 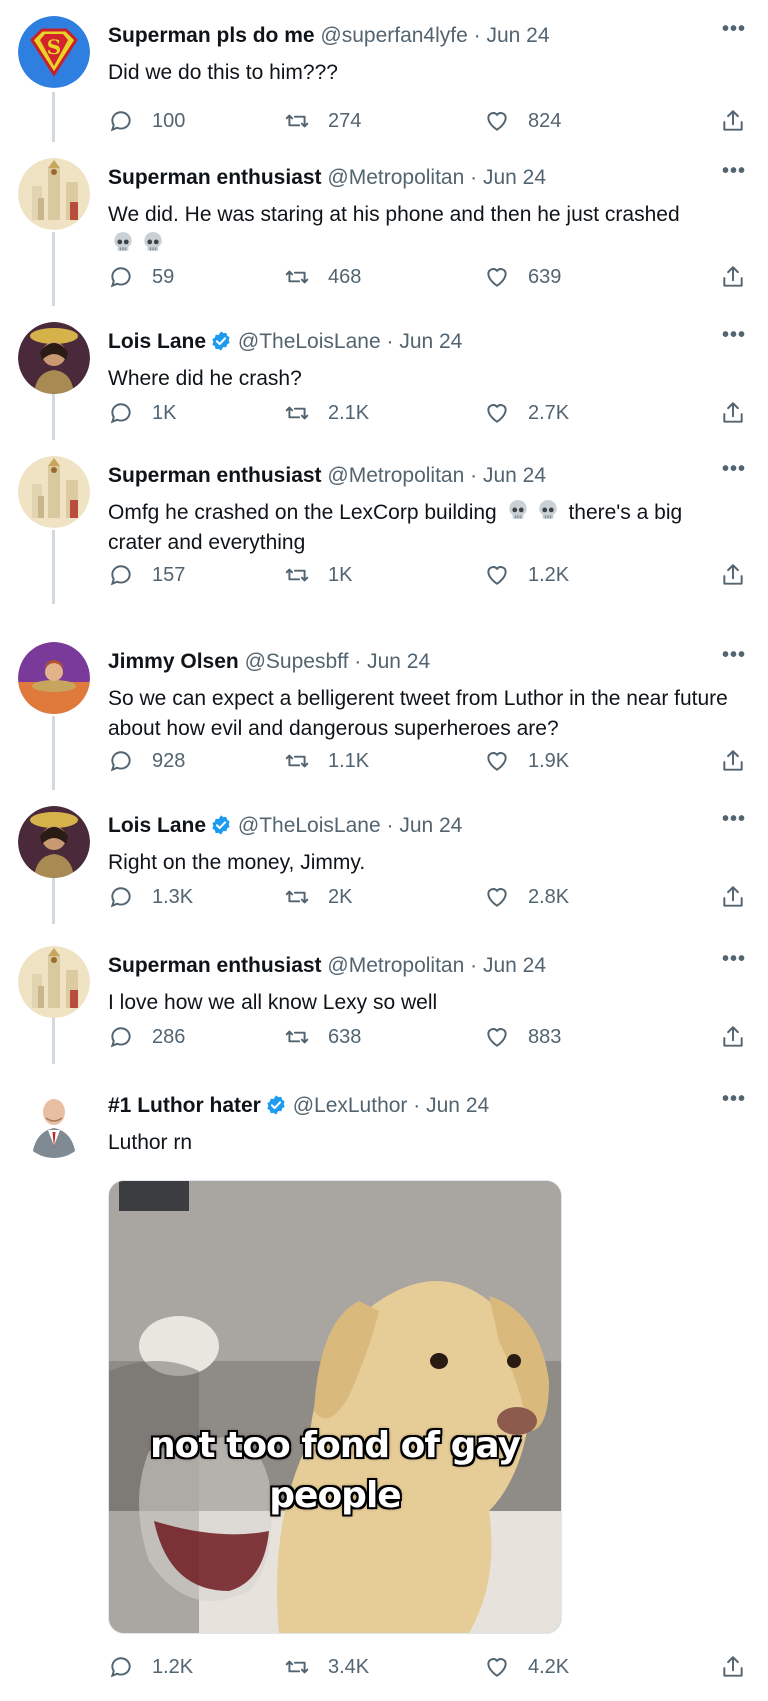 What do you see at coordinates (237, 862) in the screenshot?
I see `tweet-text: Right on the money, Jimmy.` at bounding box center [237, 862].